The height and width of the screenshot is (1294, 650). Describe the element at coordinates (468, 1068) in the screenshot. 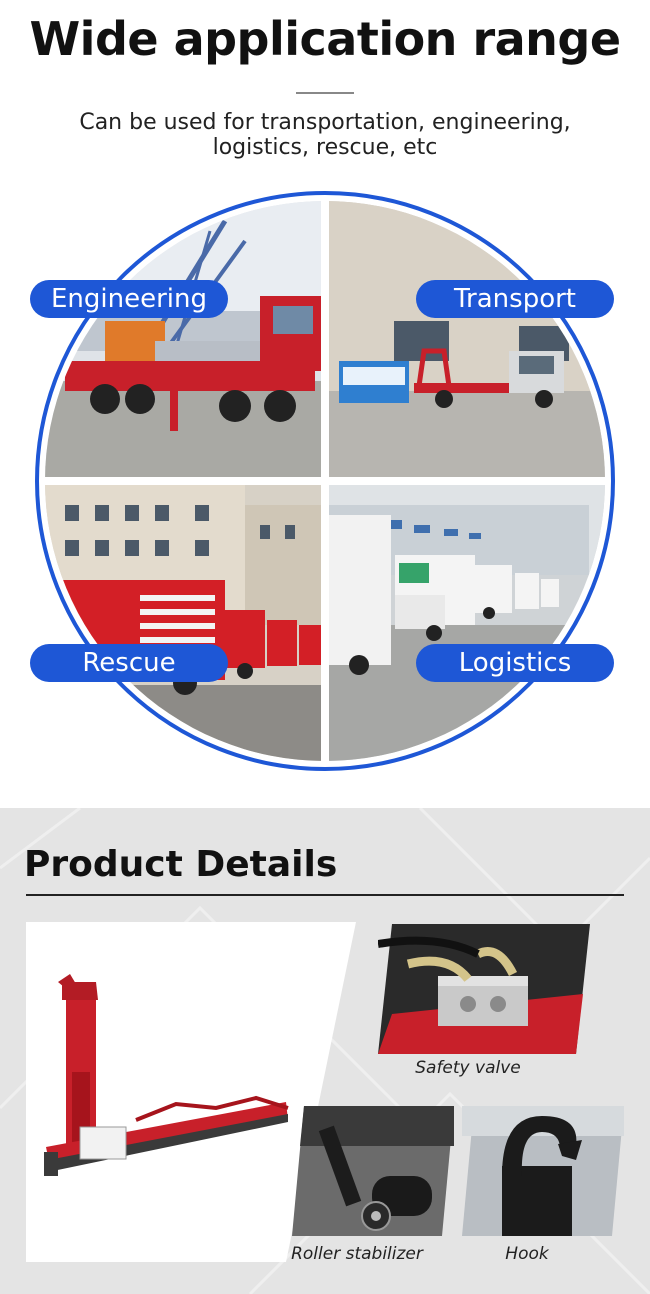

I see `safety-valve-caption: Safety valve` at that location.